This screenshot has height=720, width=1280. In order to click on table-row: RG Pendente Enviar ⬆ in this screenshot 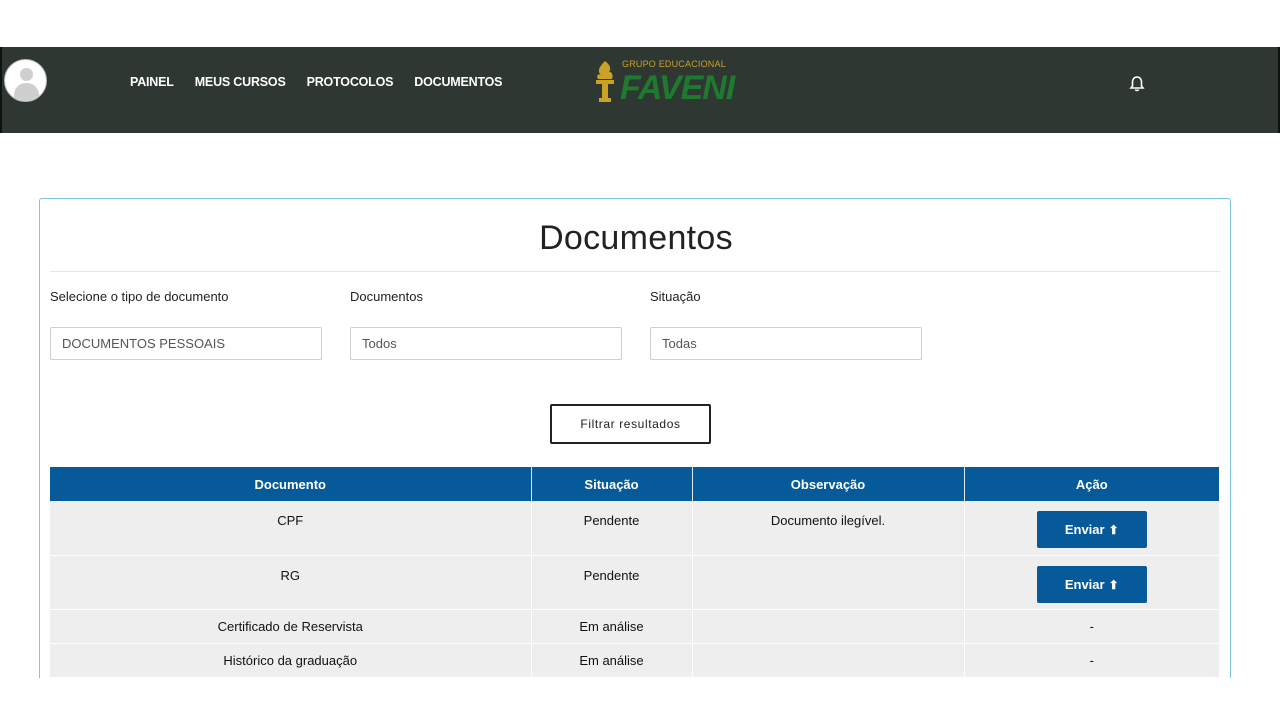, I will do `click(634, 582)`.